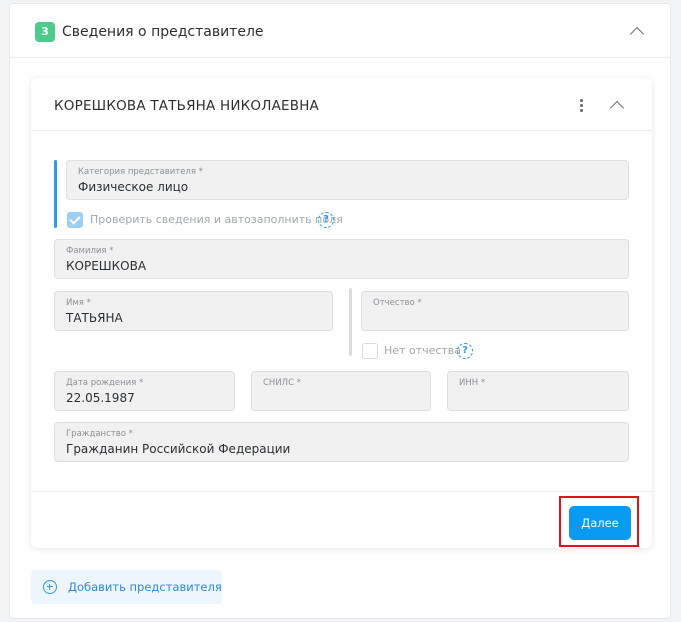  What do you see at coordinates (140, 172) in the screenshot?
I see `field-label: Категория представителя *` at bounding box center [140, 172].